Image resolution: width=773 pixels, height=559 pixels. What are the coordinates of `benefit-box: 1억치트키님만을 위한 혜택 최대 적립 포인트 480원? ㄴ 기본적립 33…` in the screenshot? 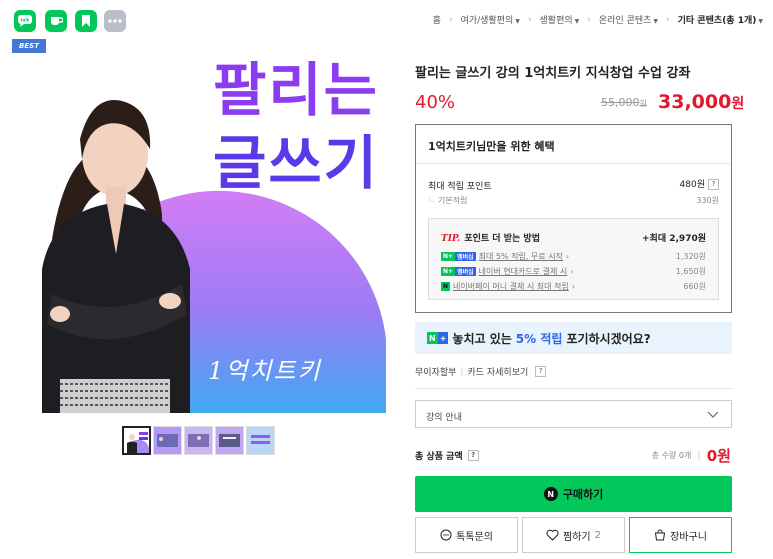 It's located at (573, 218).